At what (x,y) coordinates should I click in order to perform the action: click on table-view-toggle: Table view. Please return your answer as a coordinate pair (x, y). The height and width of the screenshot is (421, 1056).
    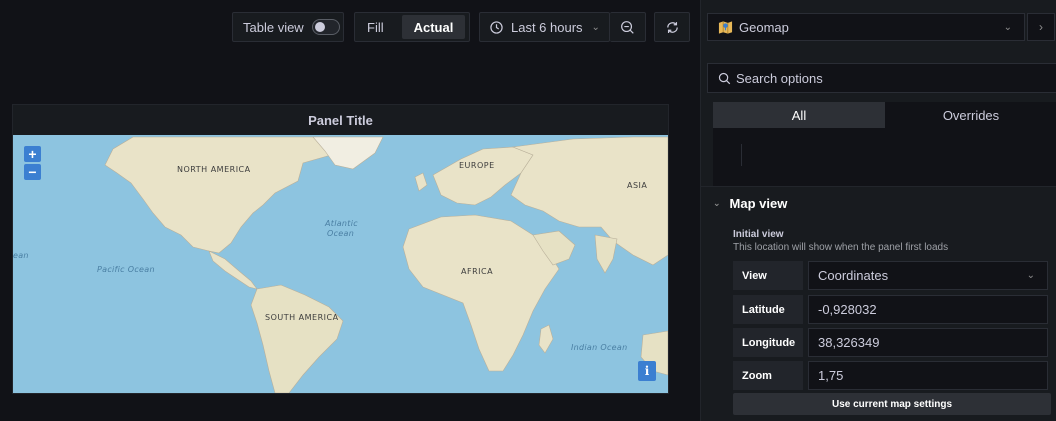
    Looking at the image, I should click on (288, 27).